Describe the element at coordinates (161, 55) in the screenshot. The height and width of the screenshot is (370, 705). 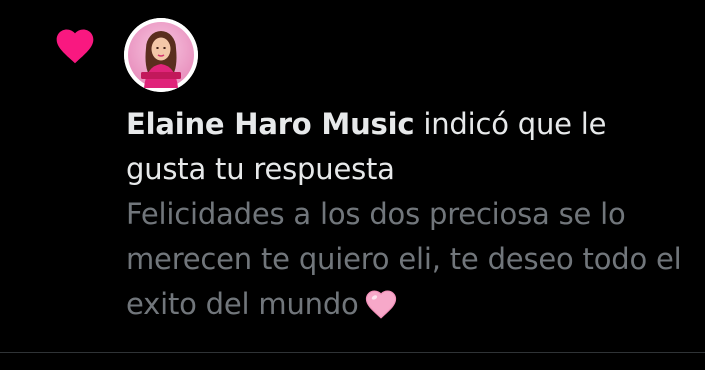
I see `avatar` at that location.